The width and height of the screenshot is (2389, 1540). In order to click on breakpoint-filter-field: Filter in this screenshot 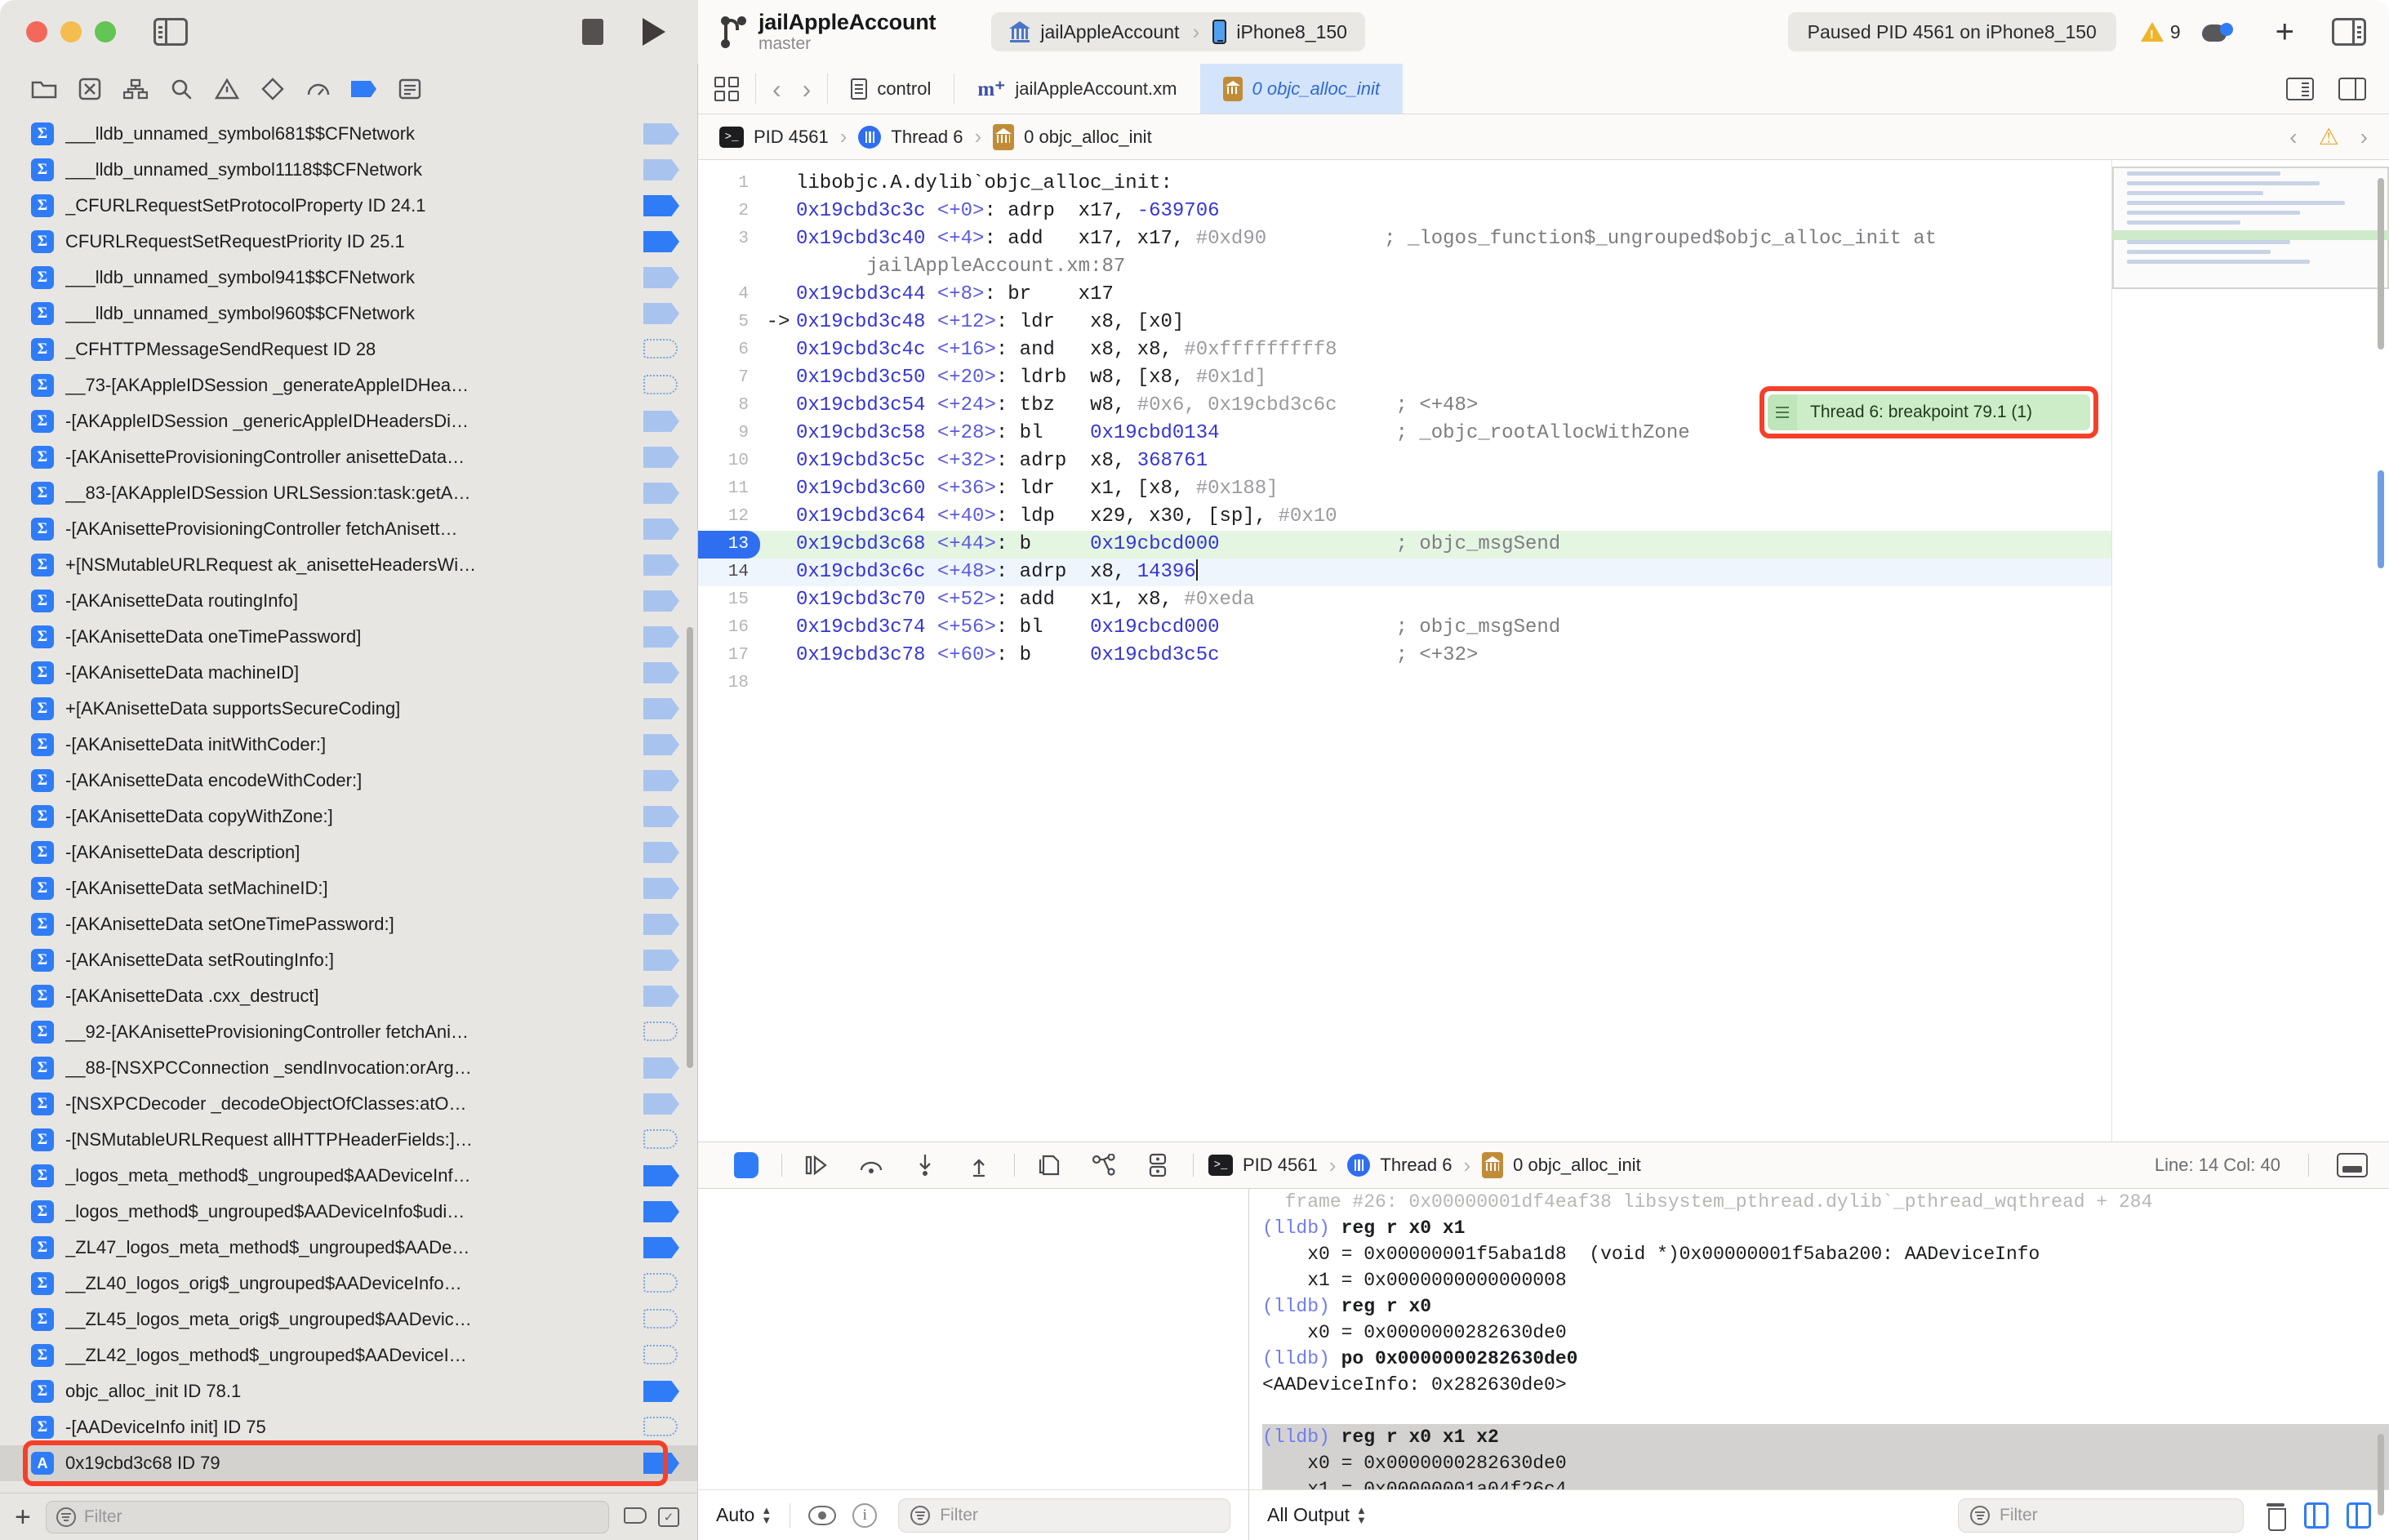, I will do `click(327, 1516)`.